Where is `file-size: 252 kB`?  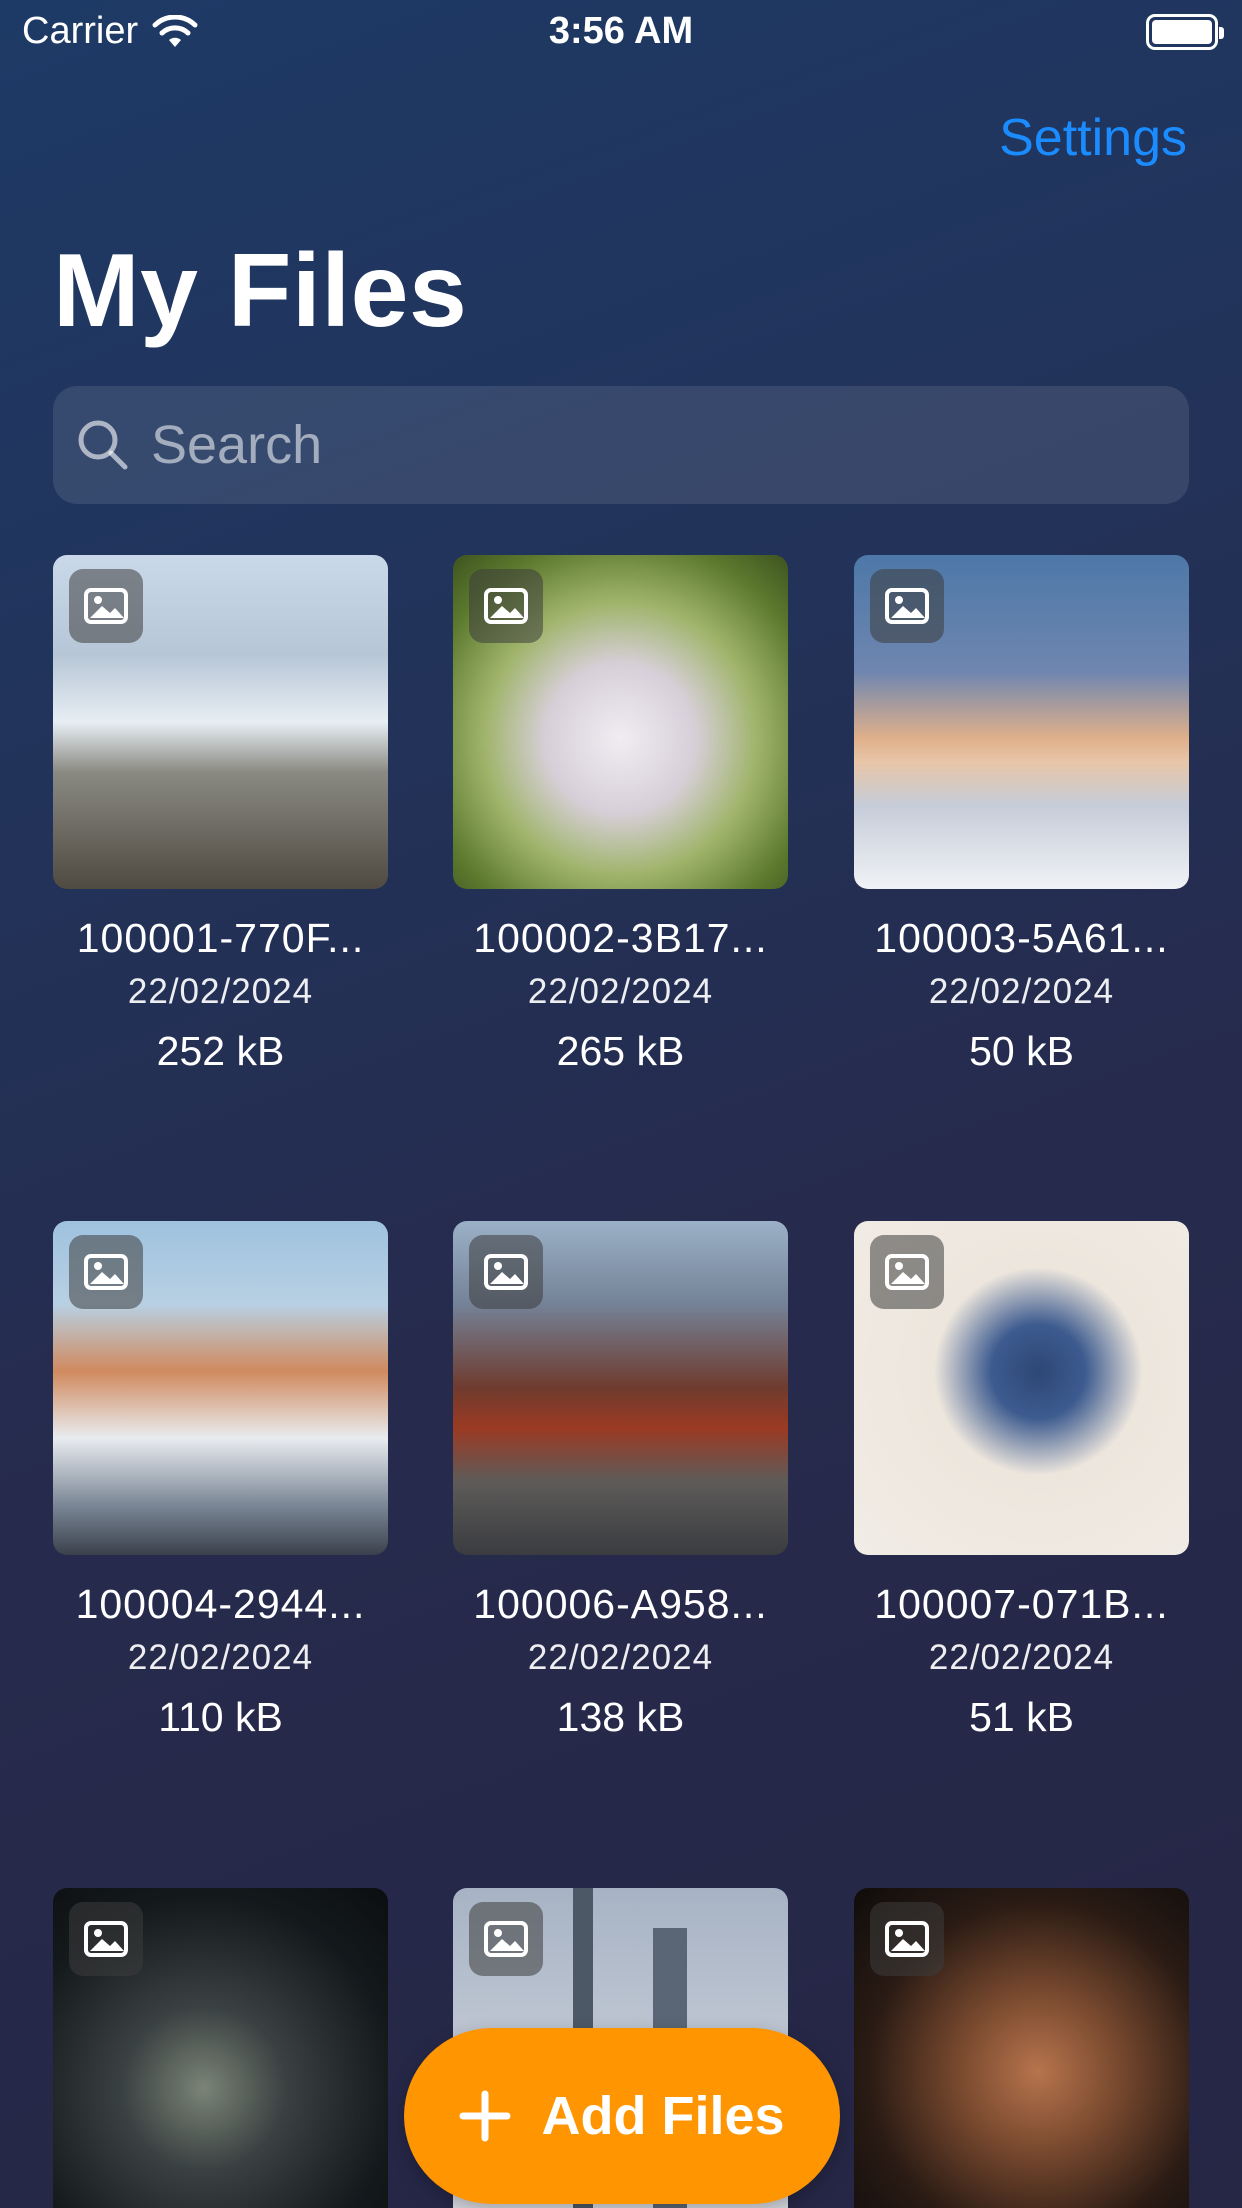 file-size: 252 kB is located at coordinates (220, 1051).